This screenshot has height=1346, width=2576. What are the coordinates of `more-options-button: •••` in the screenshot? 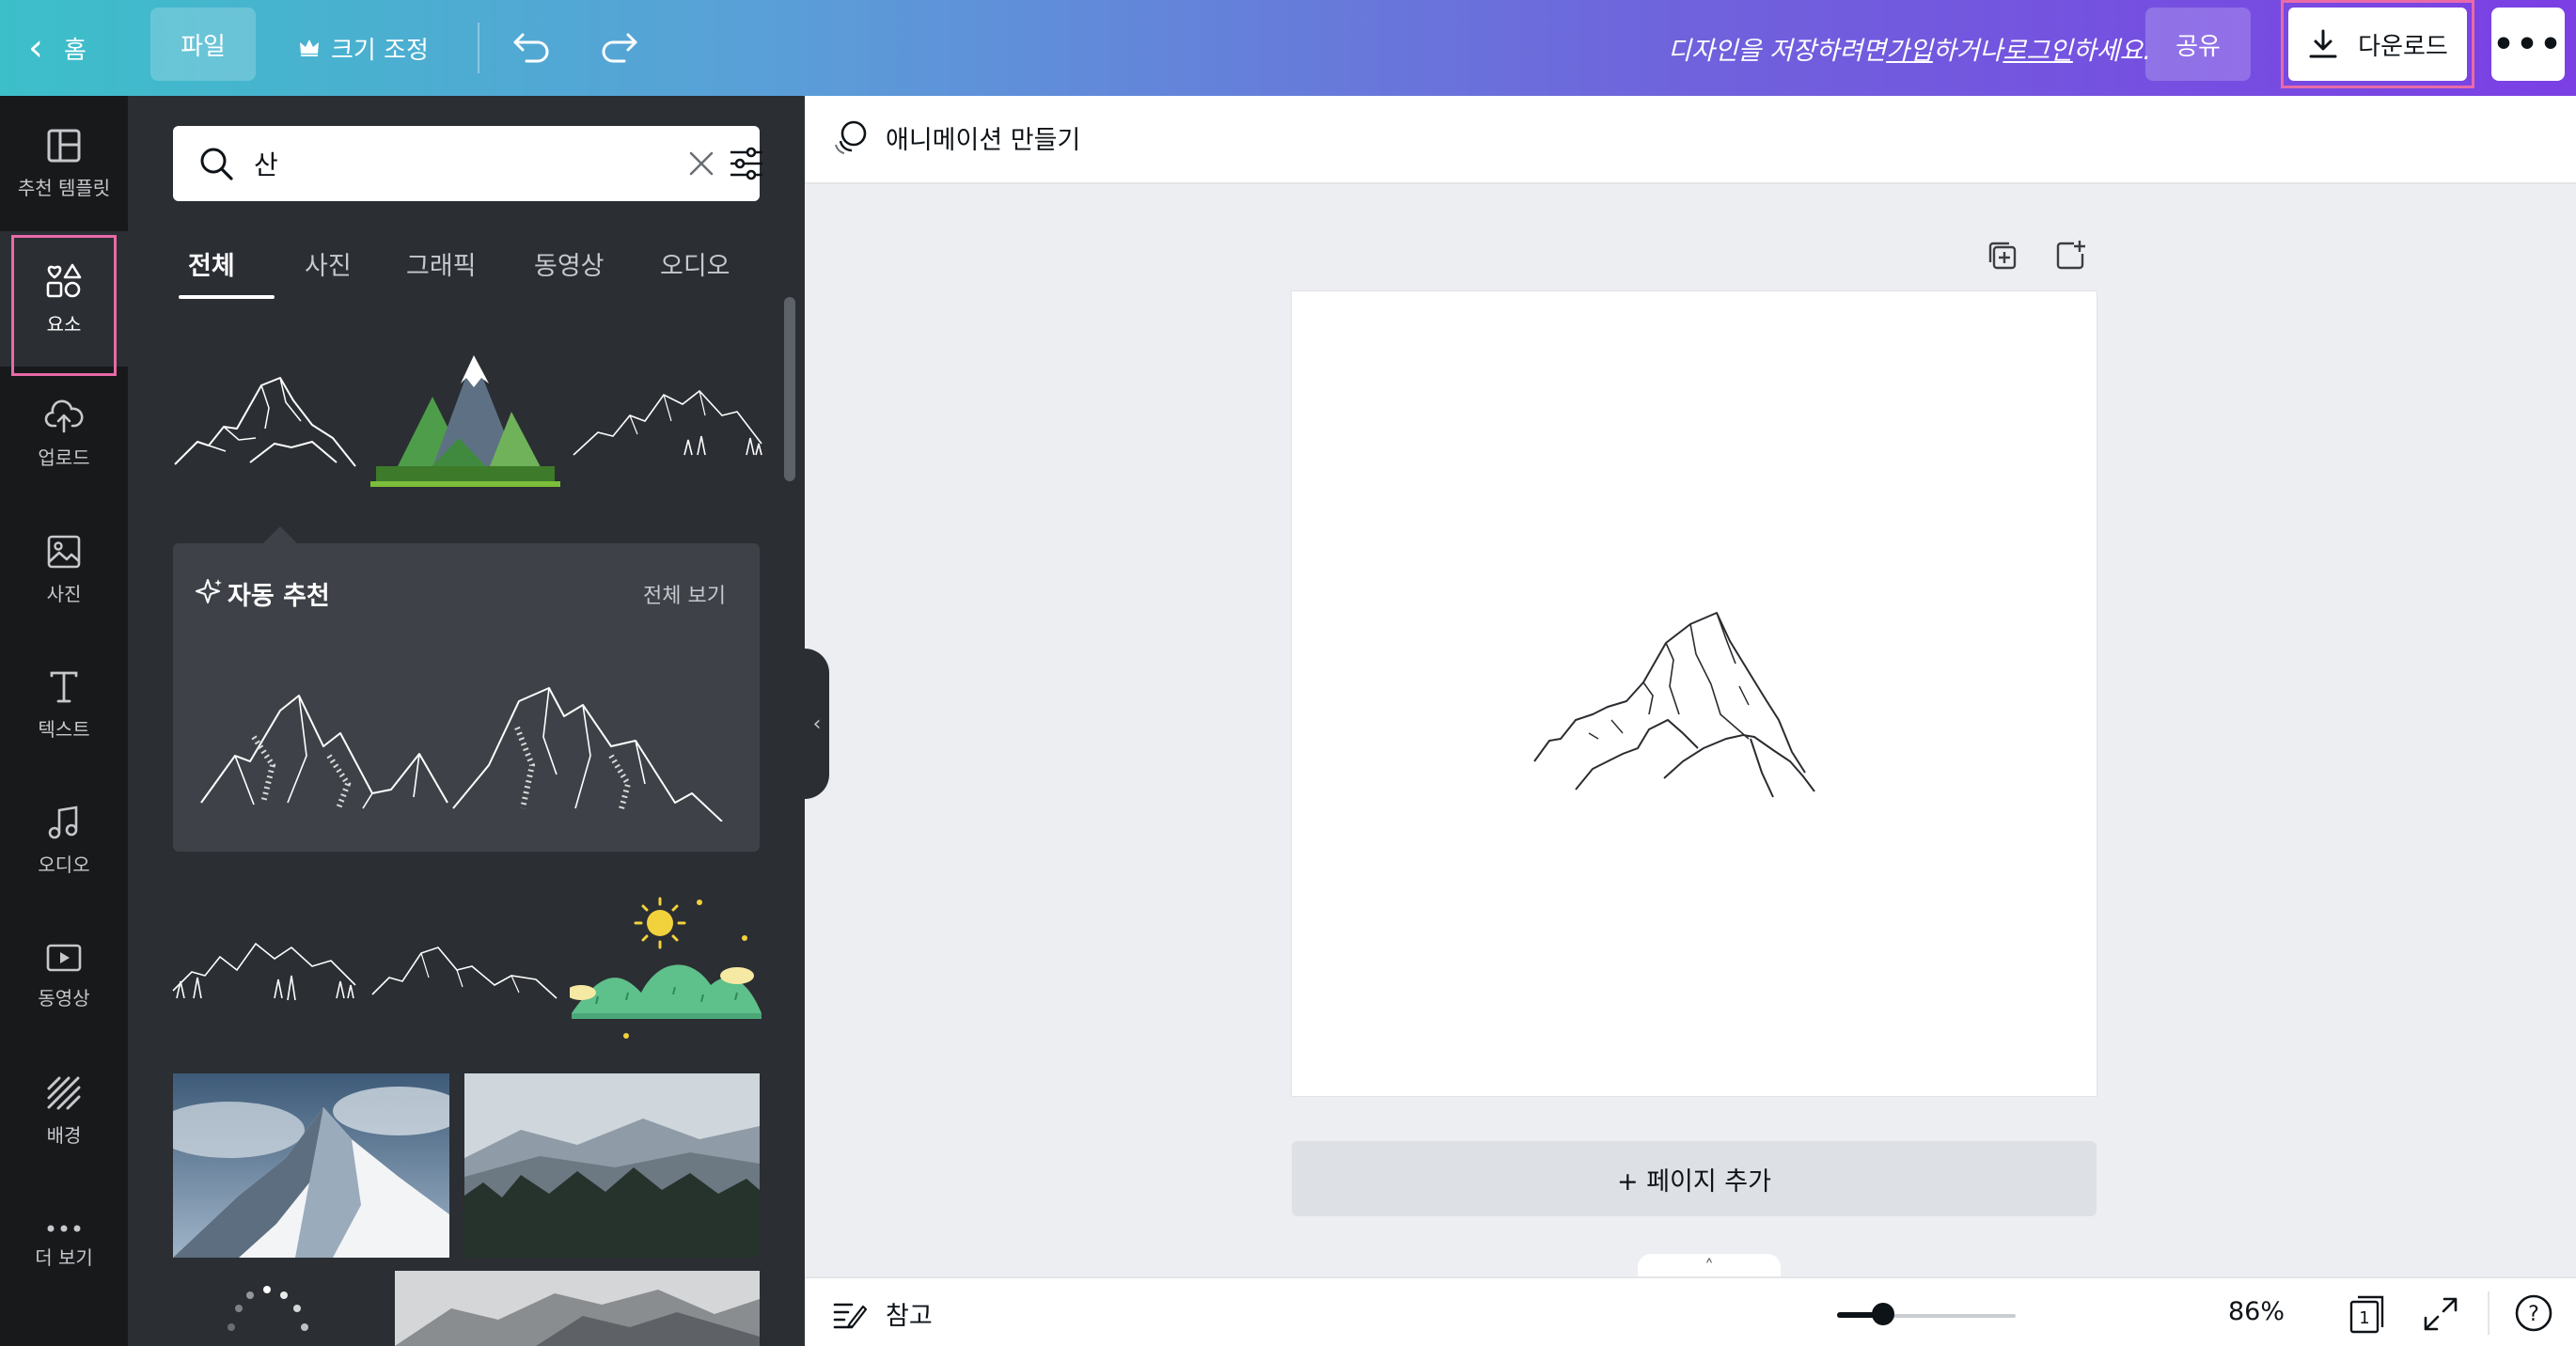 It's located at (2528, 44).